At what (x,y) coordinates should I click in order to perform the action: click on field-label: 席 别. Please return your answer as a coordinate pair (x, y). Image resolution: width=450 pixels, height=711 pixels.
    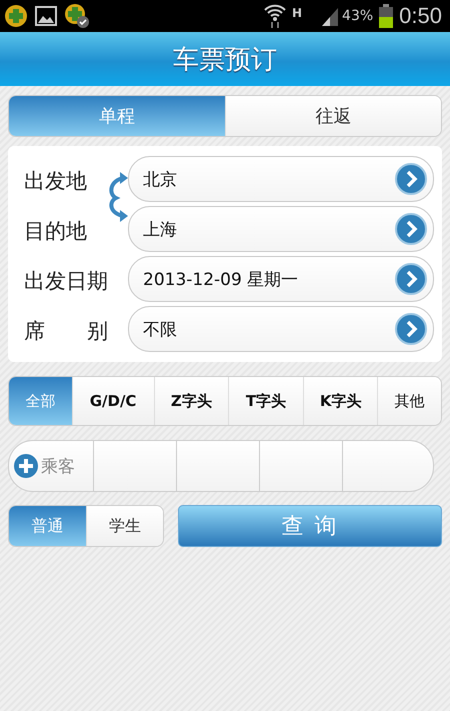
    Looking at the image, I should click on (66, 331).